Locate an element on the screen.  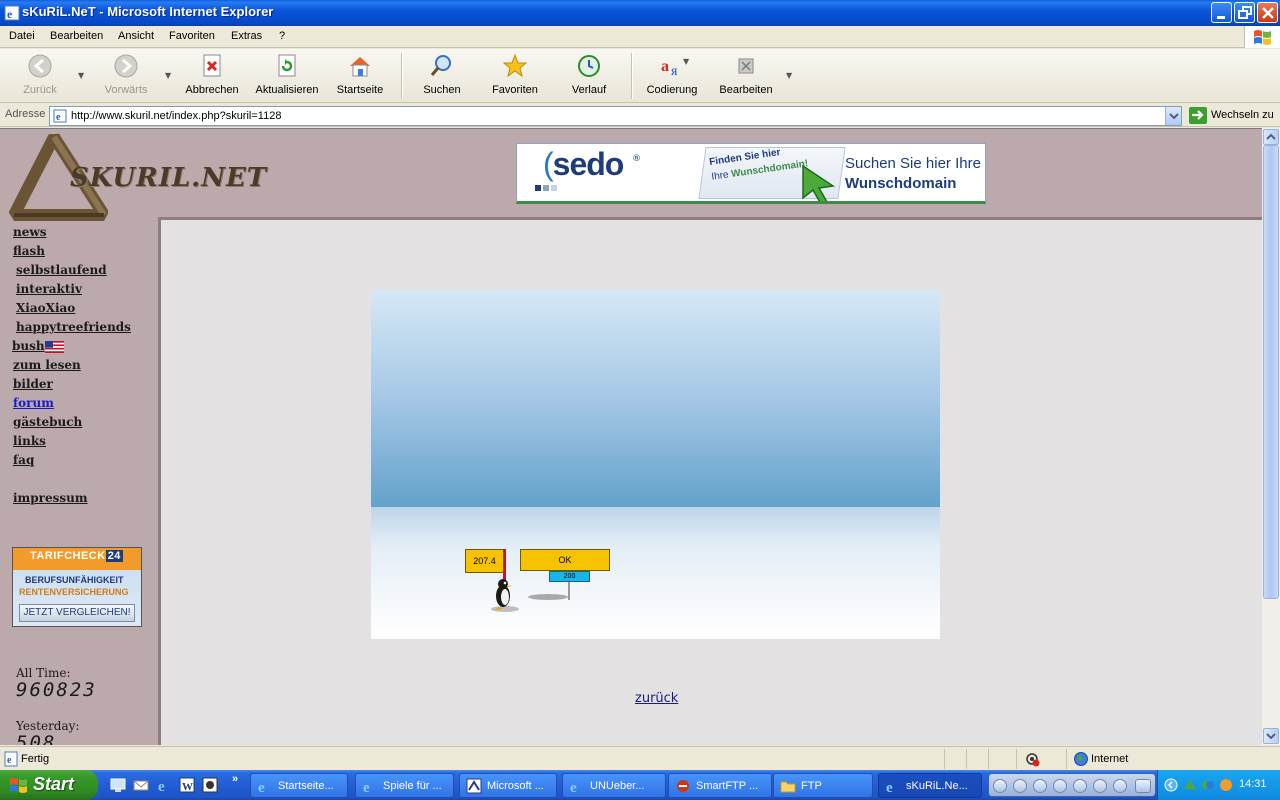
media-logo-icon is located at coordinates (1000, 786).